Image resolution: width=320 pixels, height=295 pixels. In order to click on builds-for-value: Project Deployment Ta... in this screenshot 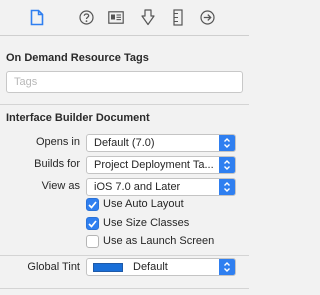, I will do `click(154, 165)`.